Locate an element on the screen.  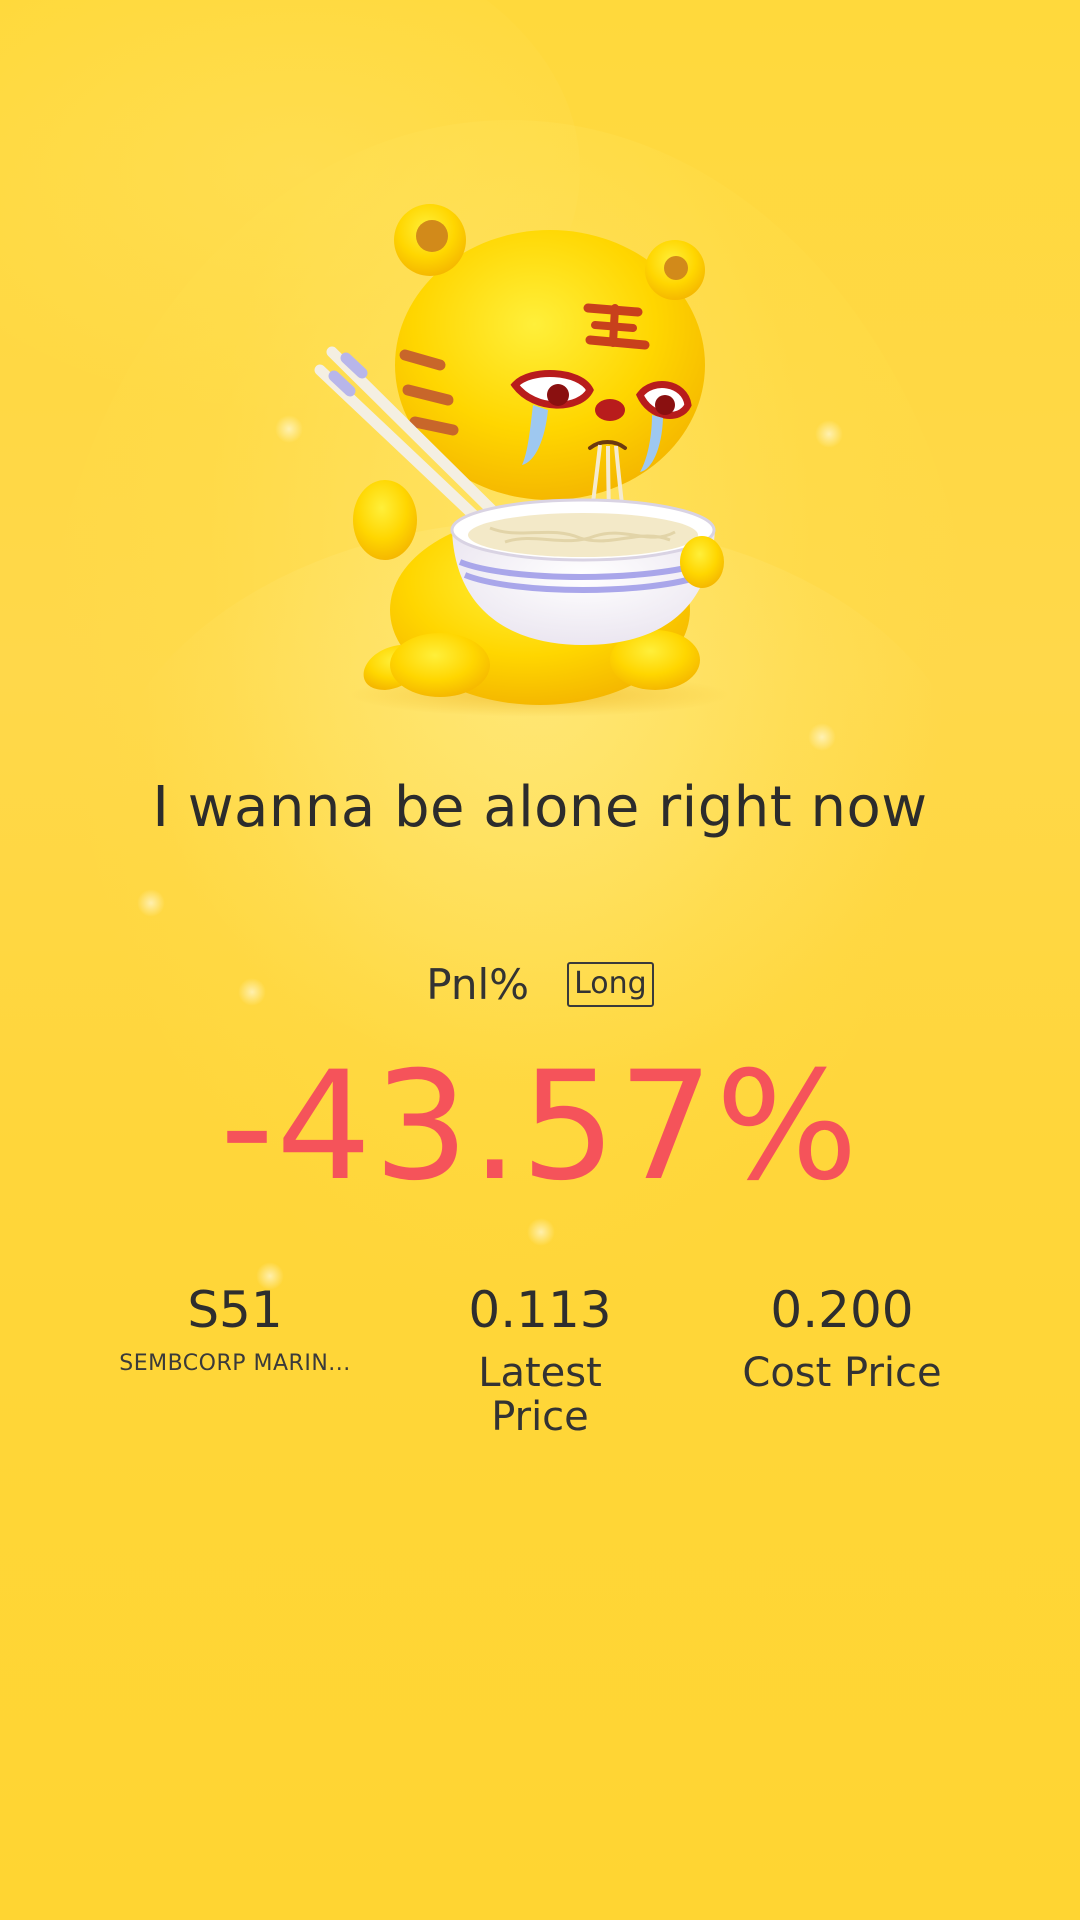
pnl-header: Pnl% Long is located at coordinates (540, 984).